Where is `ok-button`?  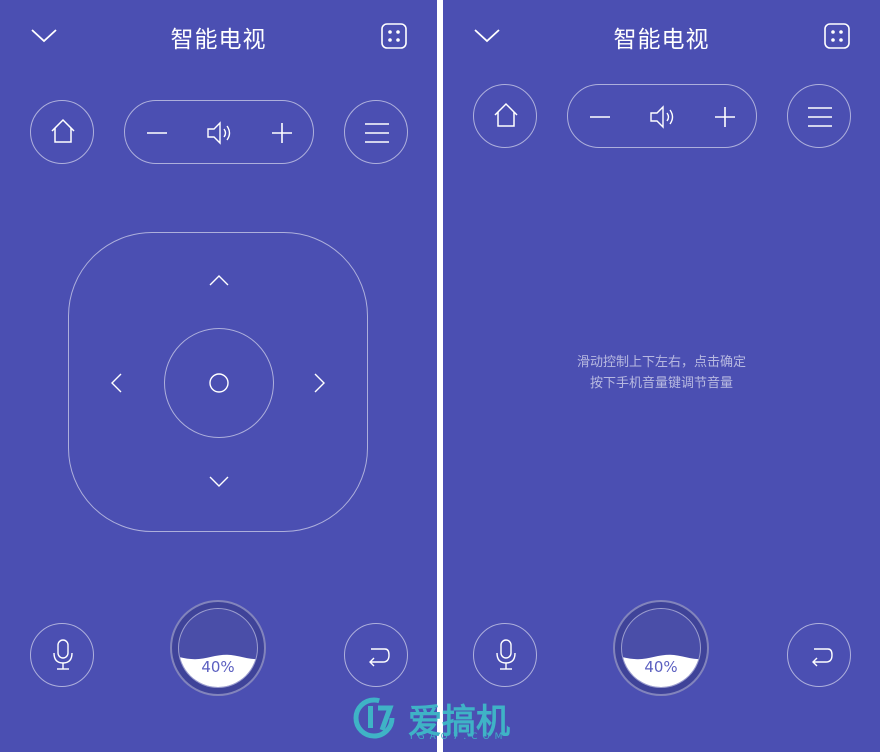 ok-button is located at coordinates (219, 383).